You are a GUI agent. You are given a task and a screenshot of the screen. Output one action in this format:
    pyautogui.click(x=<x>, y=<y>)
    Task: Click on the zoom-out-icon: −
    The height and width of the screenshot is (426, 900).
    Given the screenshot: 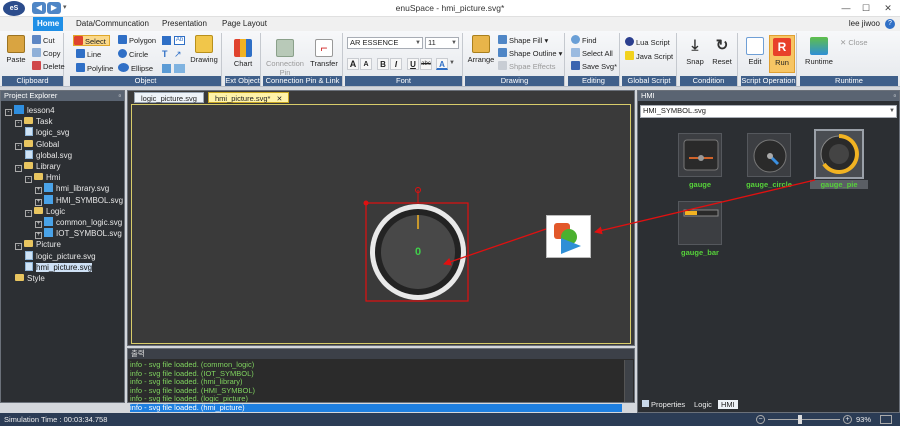 What is the action you would take?
    pyautogui.click(x=760, y=419)
    